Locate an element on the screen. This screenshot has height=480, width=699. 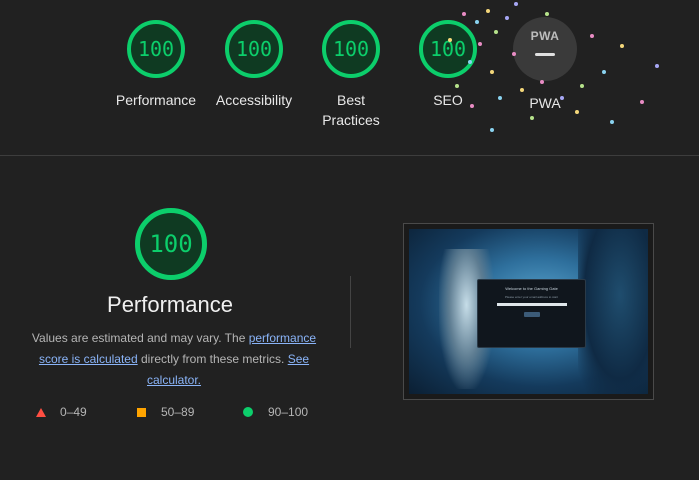
modal-input is located at coordinates (531, 304).